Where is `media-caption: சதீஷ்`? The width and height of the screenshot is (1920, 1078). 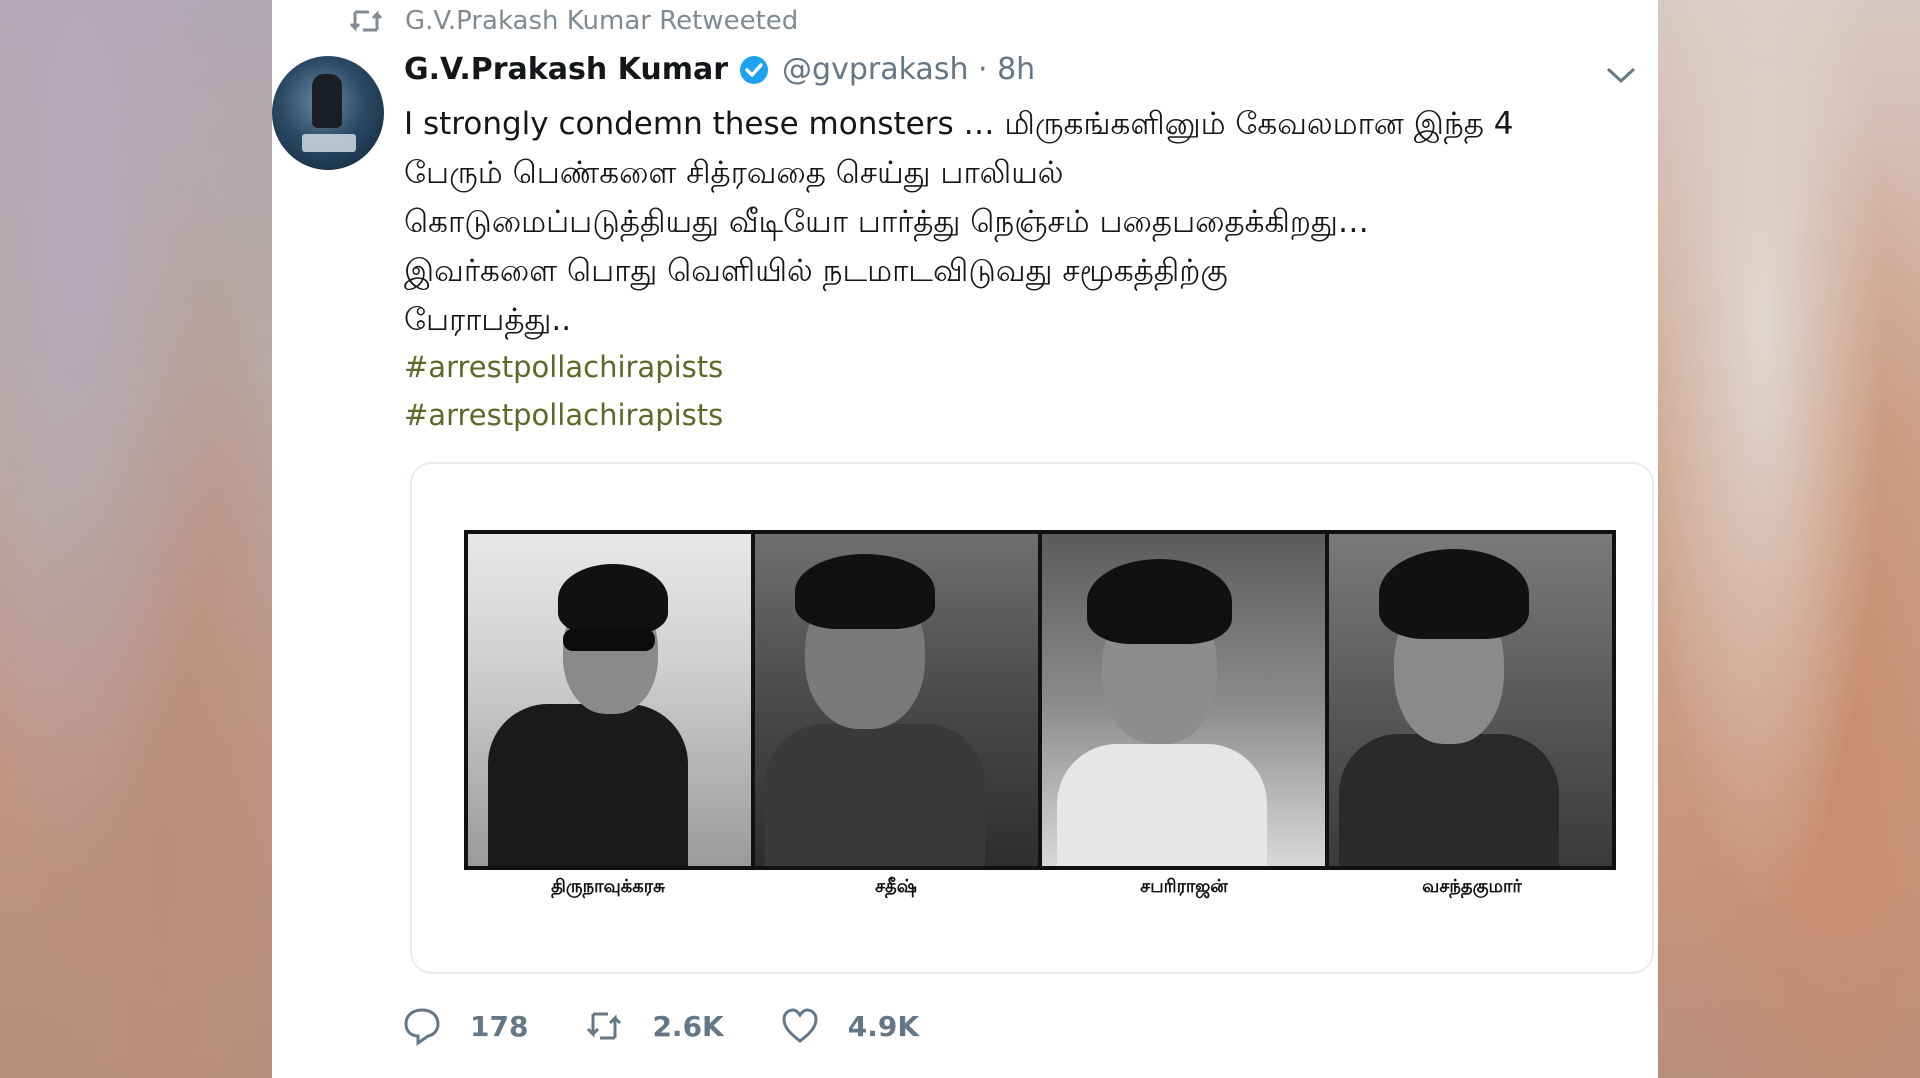 media-caption: சதீஷ் is located at coordinates (896, 886).